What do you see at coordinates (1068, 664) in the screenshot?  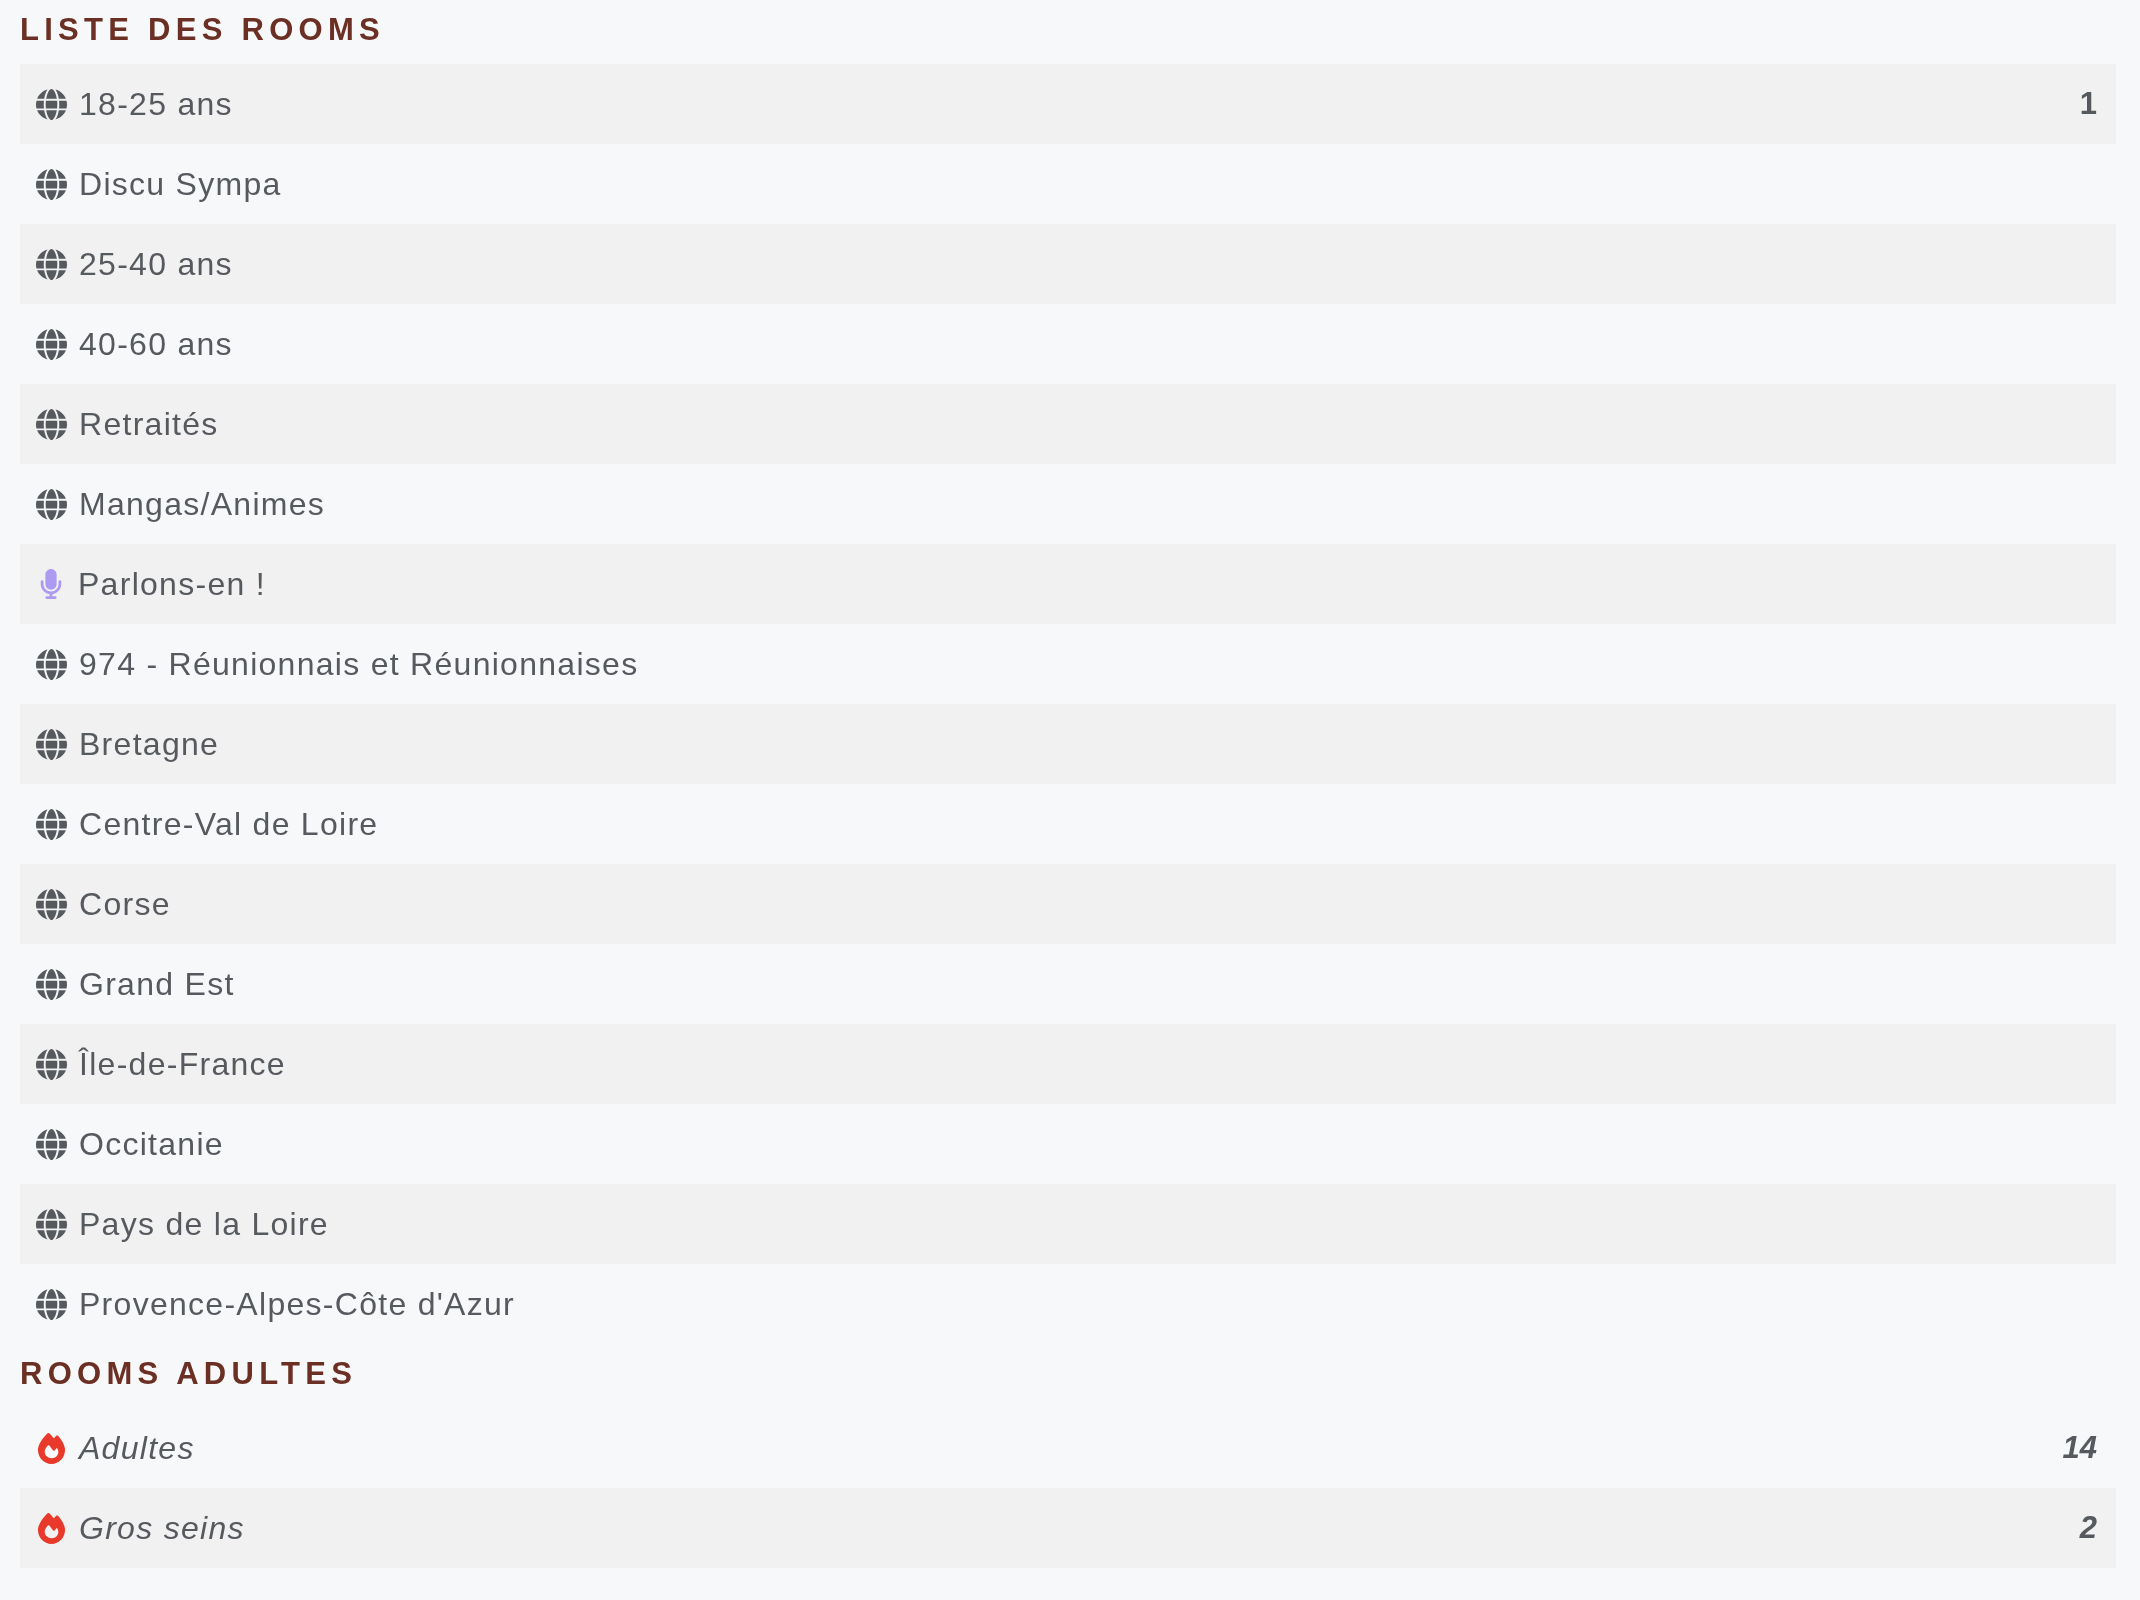 I see `room-item: 974 - Réunionnais et Réunionnaises` at bounding box center [1068, 664].